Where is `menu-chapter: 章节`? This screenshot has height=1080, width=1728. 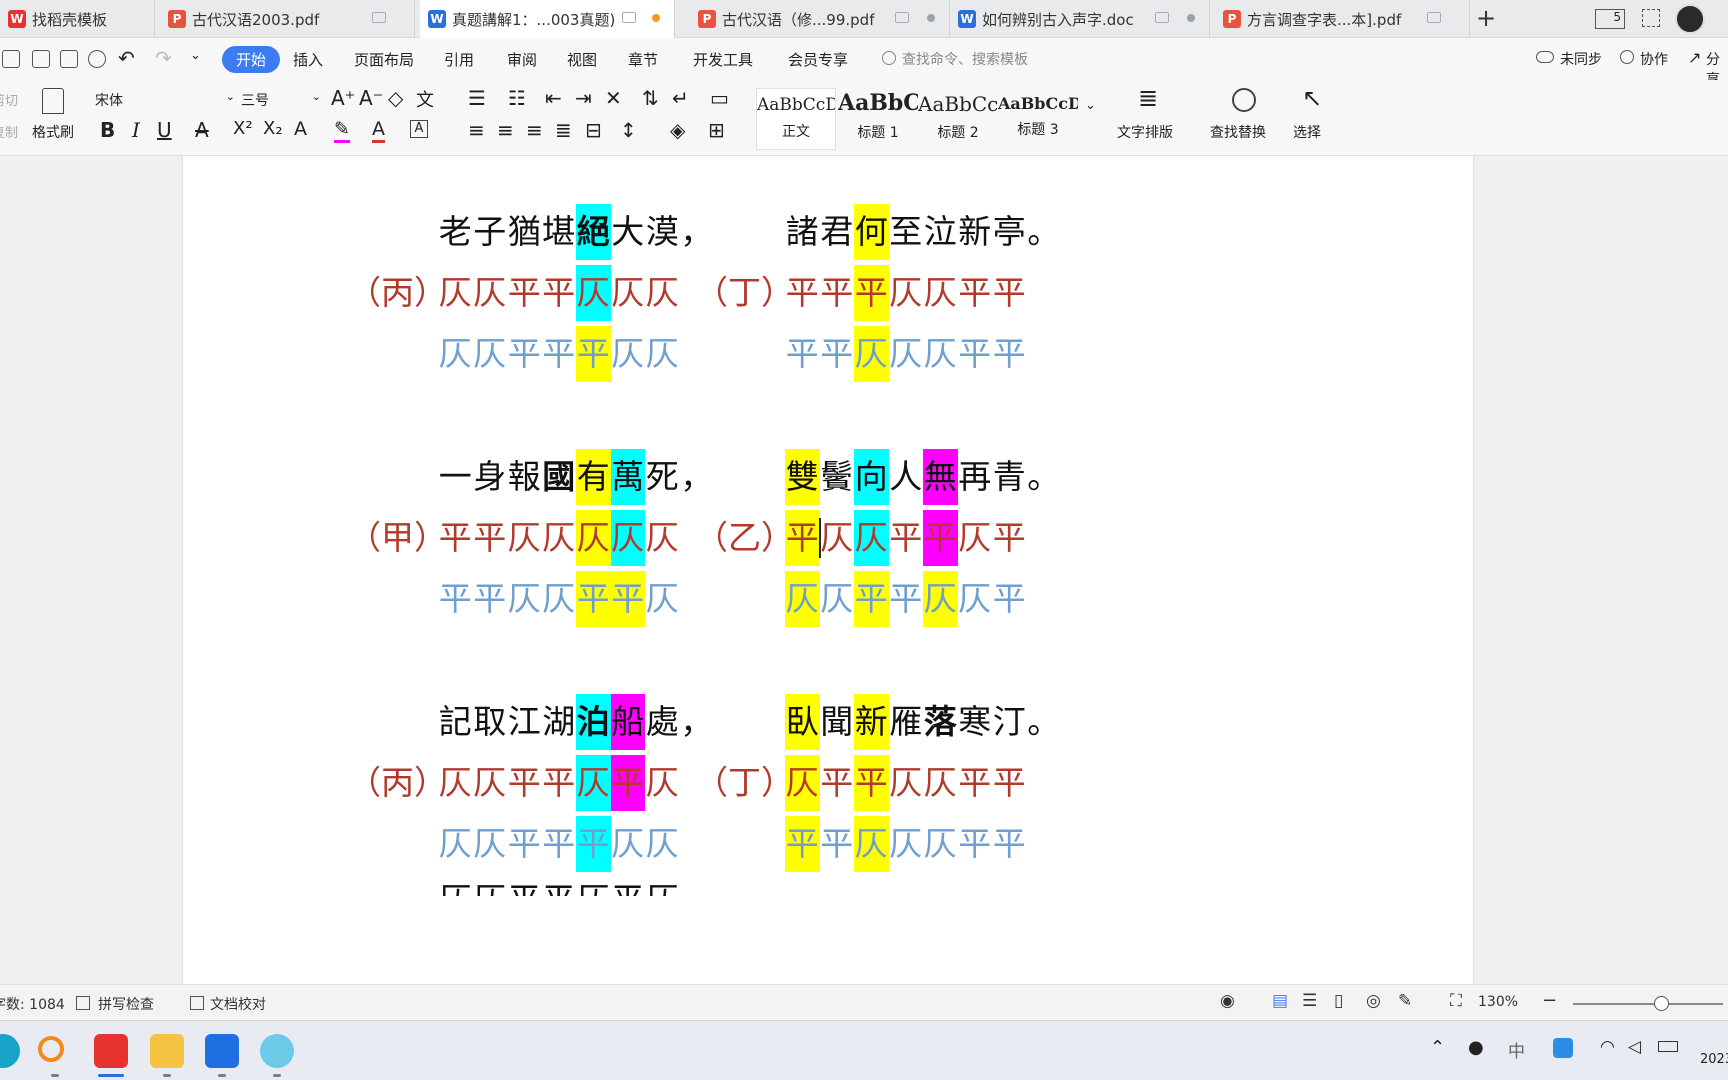
menu-chapter: 章节 is located at coordinates (643, 59).